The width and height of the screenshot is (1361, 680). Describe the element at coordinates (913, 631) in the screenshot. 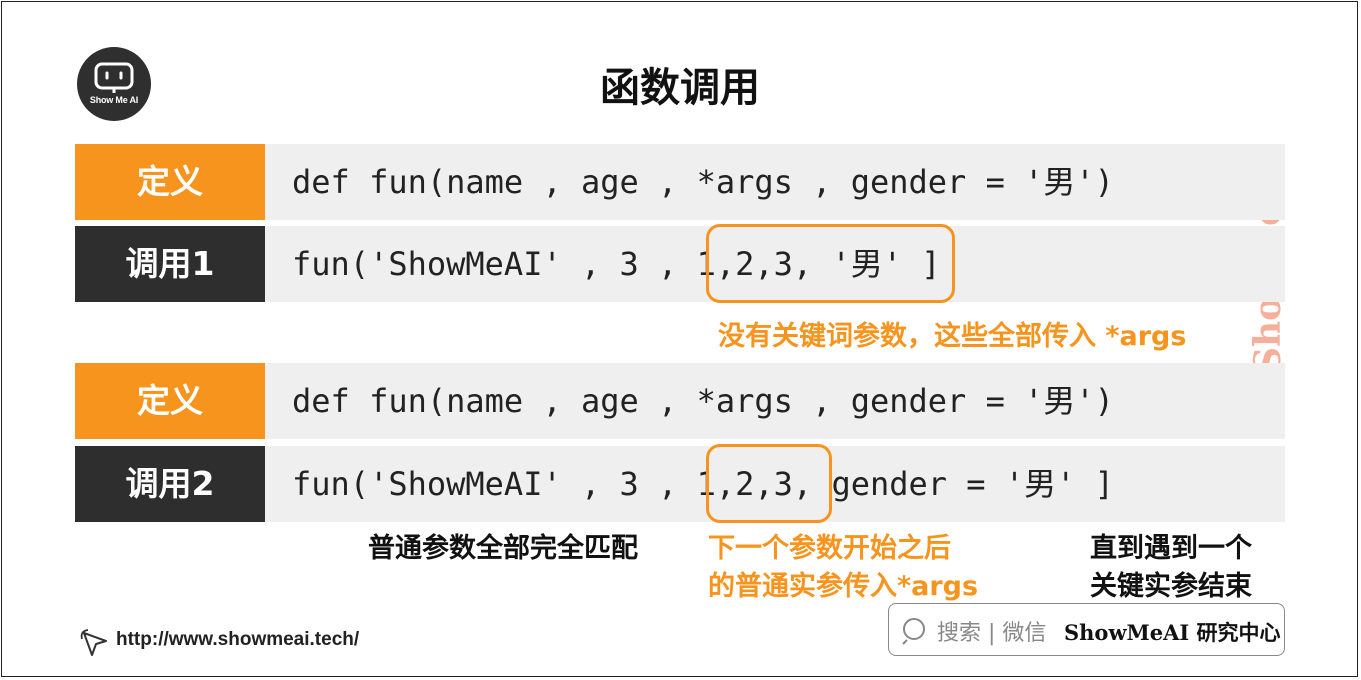

I see `search-icon` at that location.